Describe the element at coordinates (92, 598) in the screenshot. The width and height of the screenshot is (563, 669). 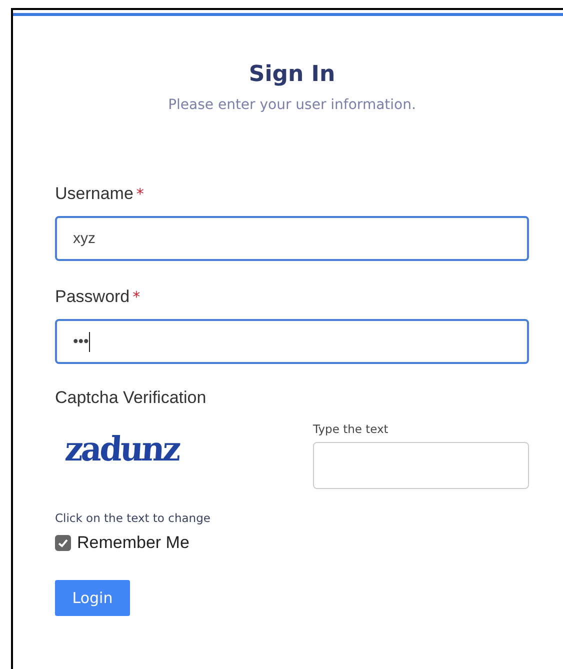
I see `login-button: Login` at that location.